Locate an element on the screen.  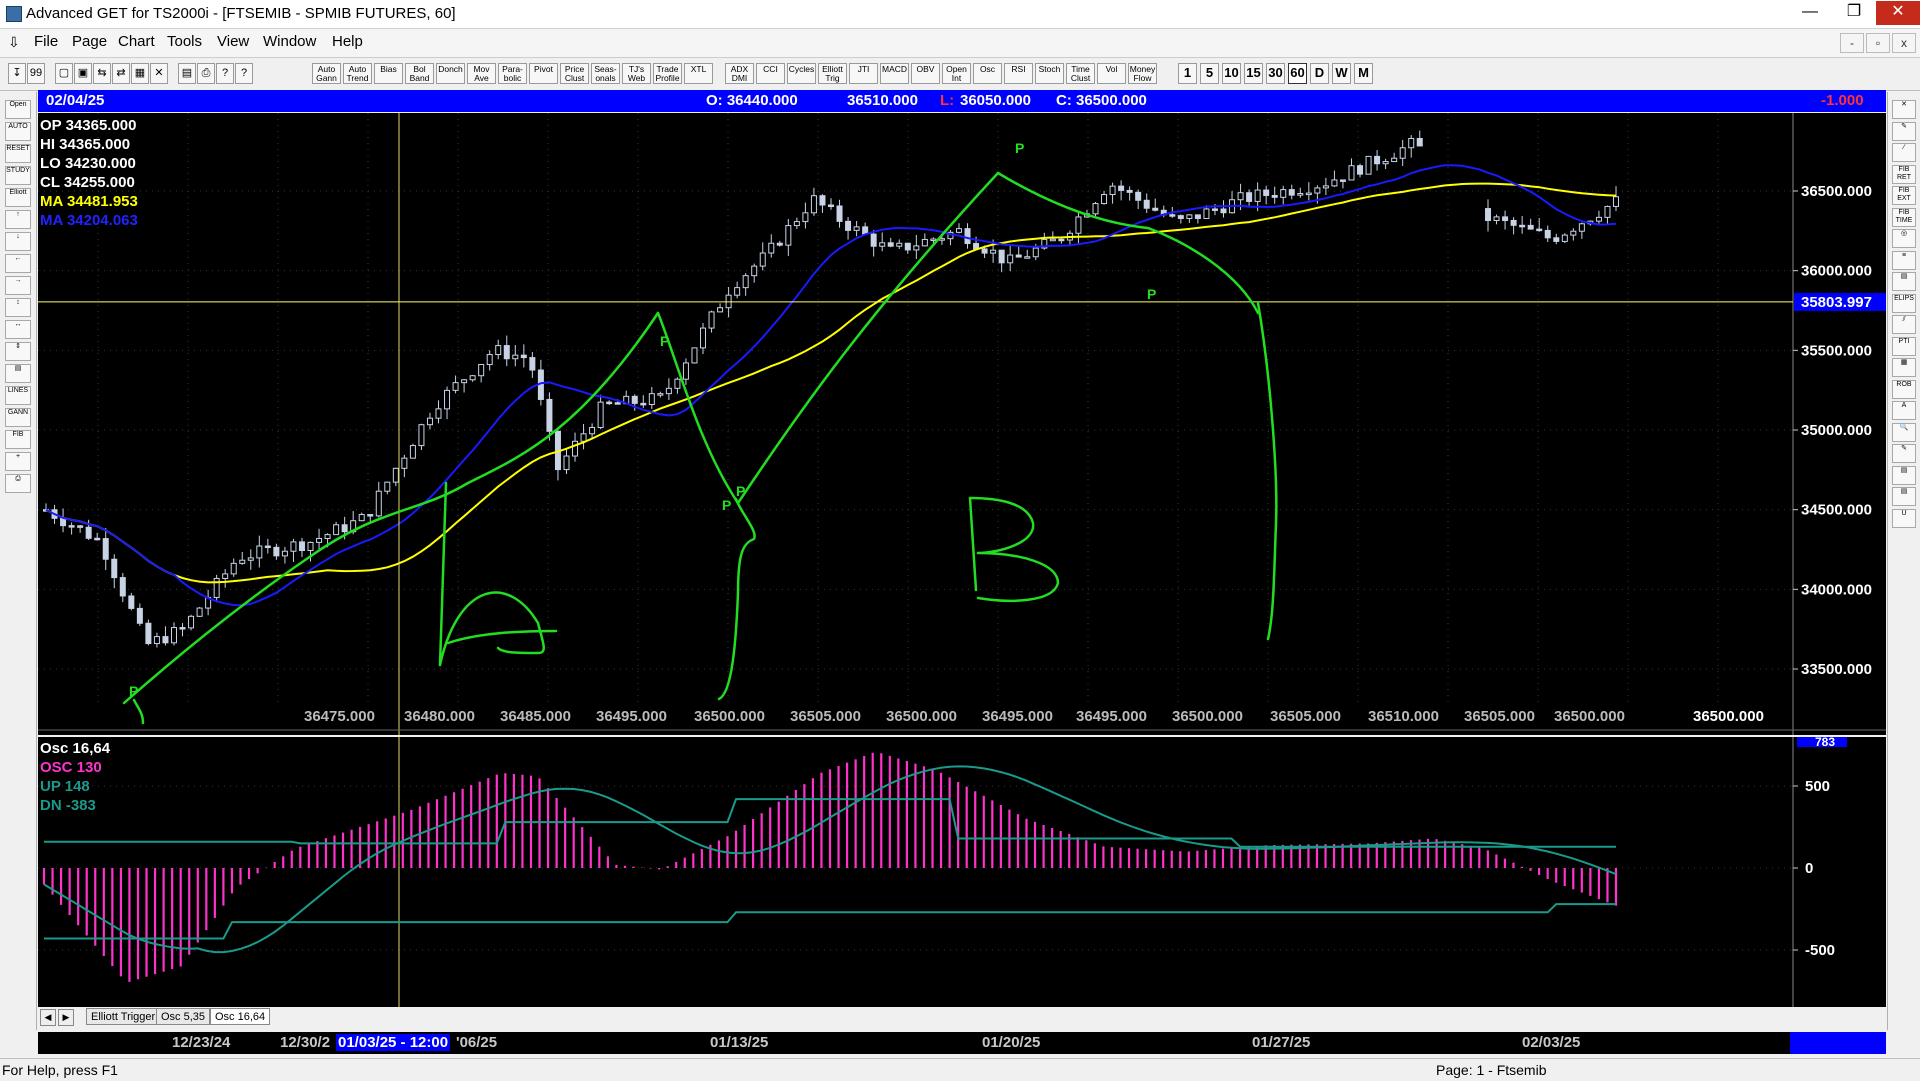
study-button-money-flow: Money Flow is located at coordinates (1142, 73).